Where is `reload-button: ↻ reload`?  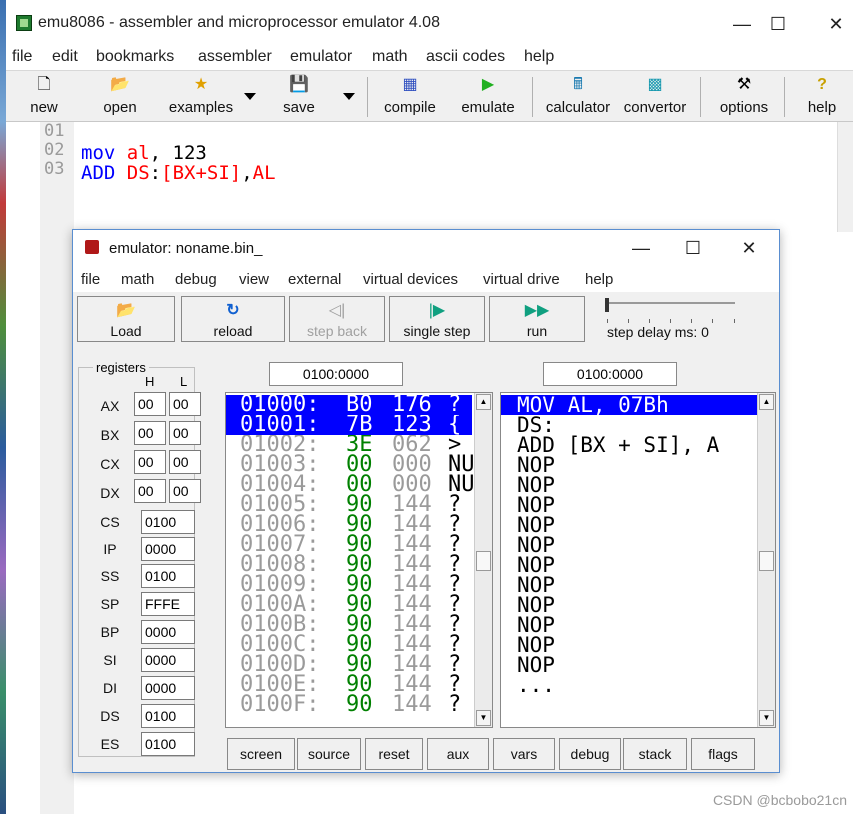
reload-button: ↻ reload is located at coordinates (233, 319).